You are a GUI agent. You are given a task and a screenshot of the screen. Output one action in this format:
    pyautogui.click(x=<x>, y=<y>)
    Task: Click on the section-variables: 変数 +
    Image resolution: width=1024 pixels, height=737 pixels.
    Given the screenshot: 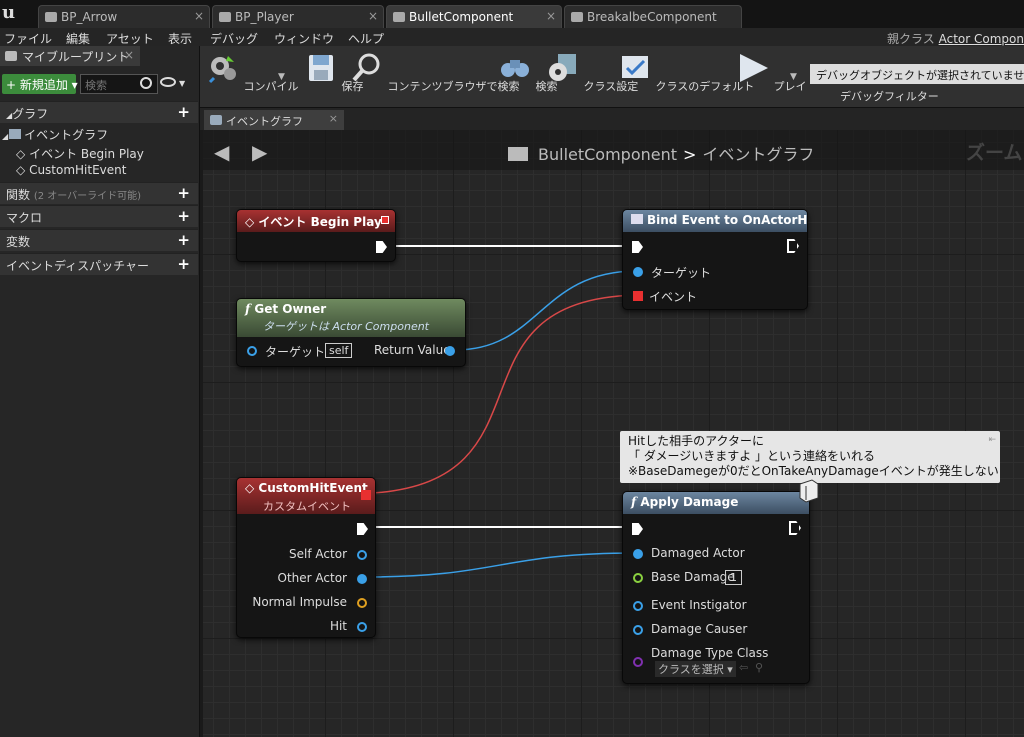 What is the action you would take?
    pyautogui.click(x=99, y=240)
    